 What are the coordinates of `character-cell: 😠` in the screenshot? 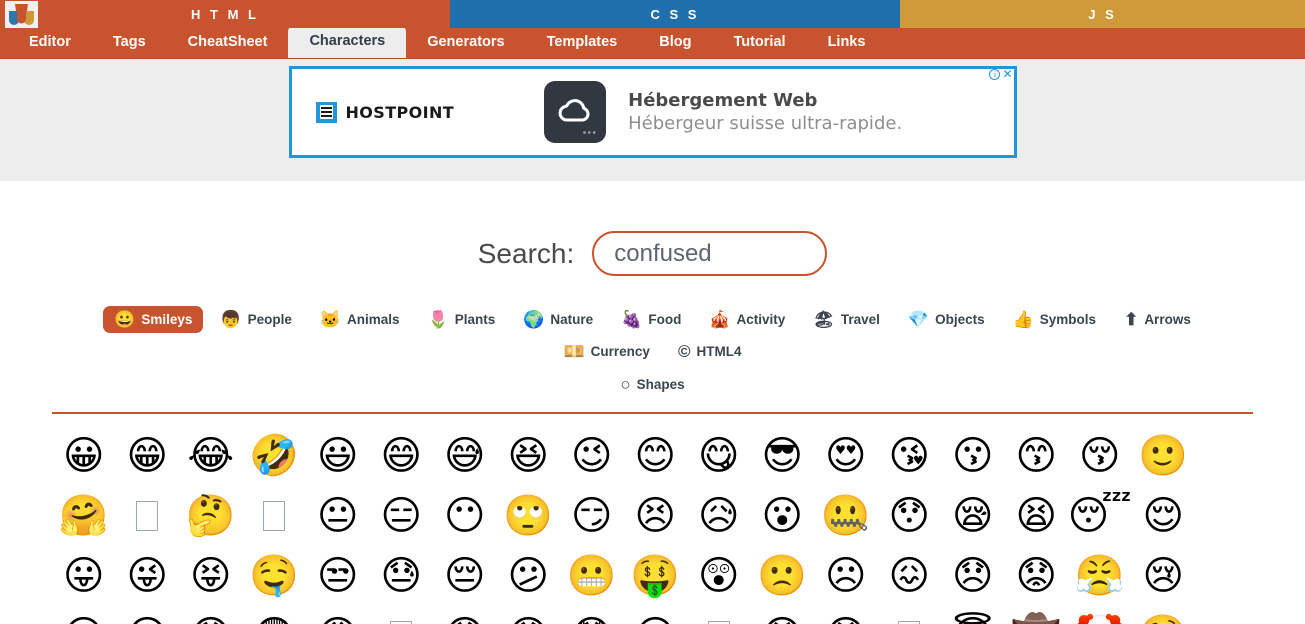 It's located at (846, 615).